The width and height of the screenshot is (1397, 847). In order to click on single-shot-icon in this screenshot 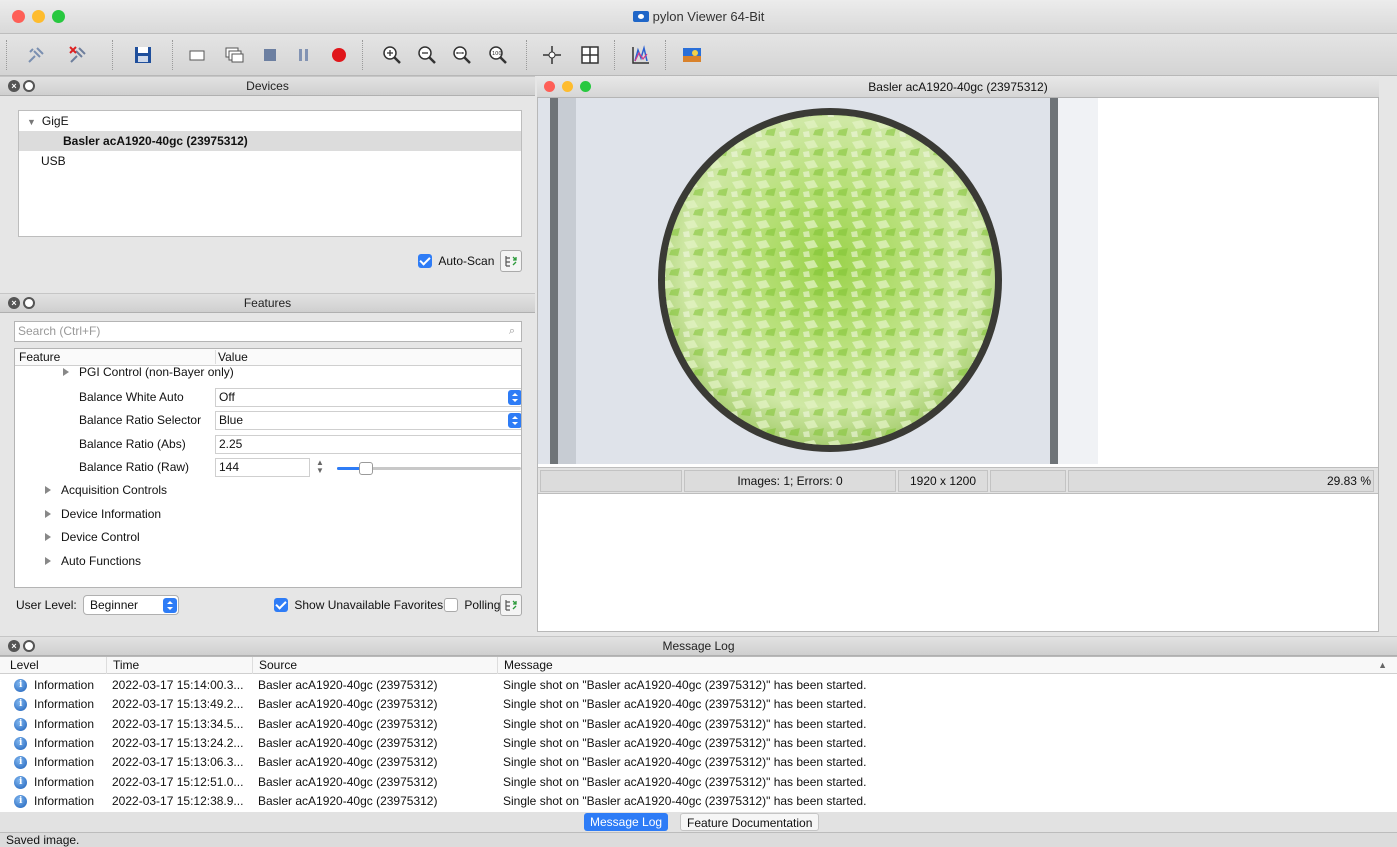, I will do `click(197, 55)`.